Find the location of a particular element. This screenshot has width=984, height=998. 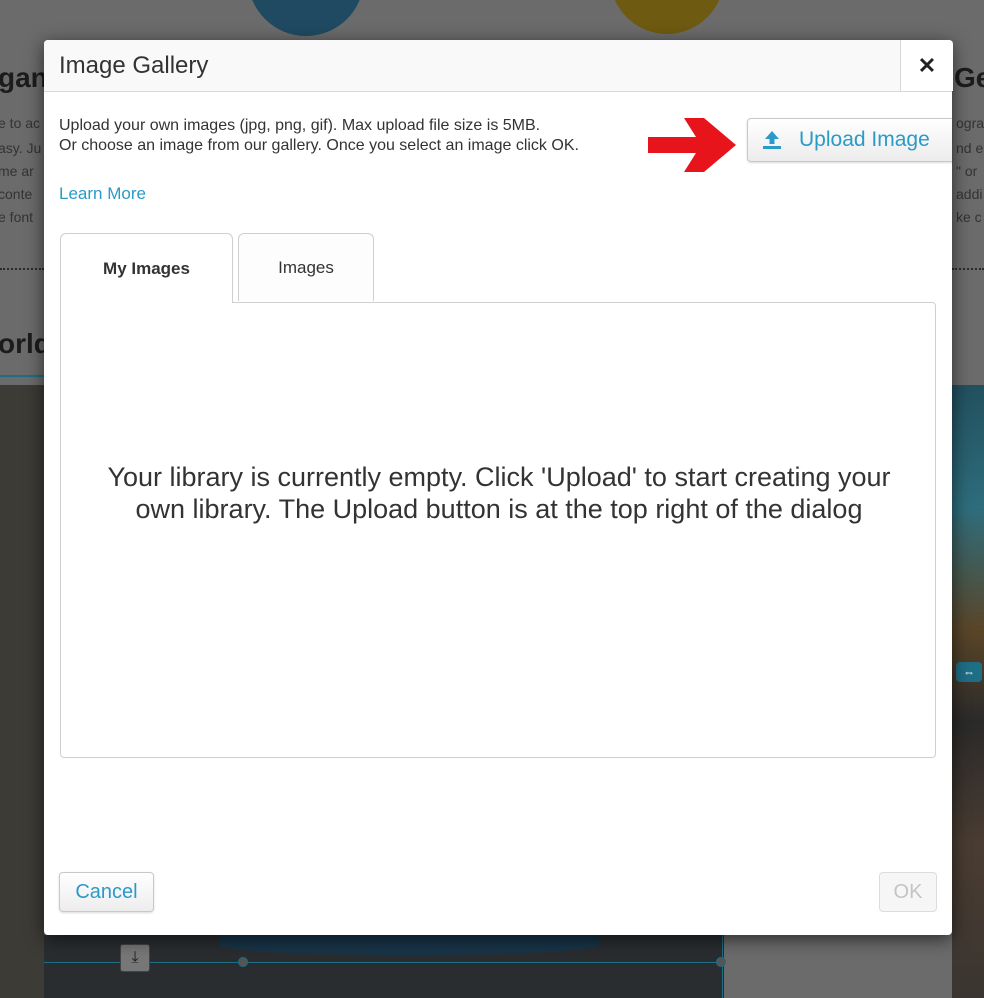

background-photo-right is located at coordinates (968, 691).